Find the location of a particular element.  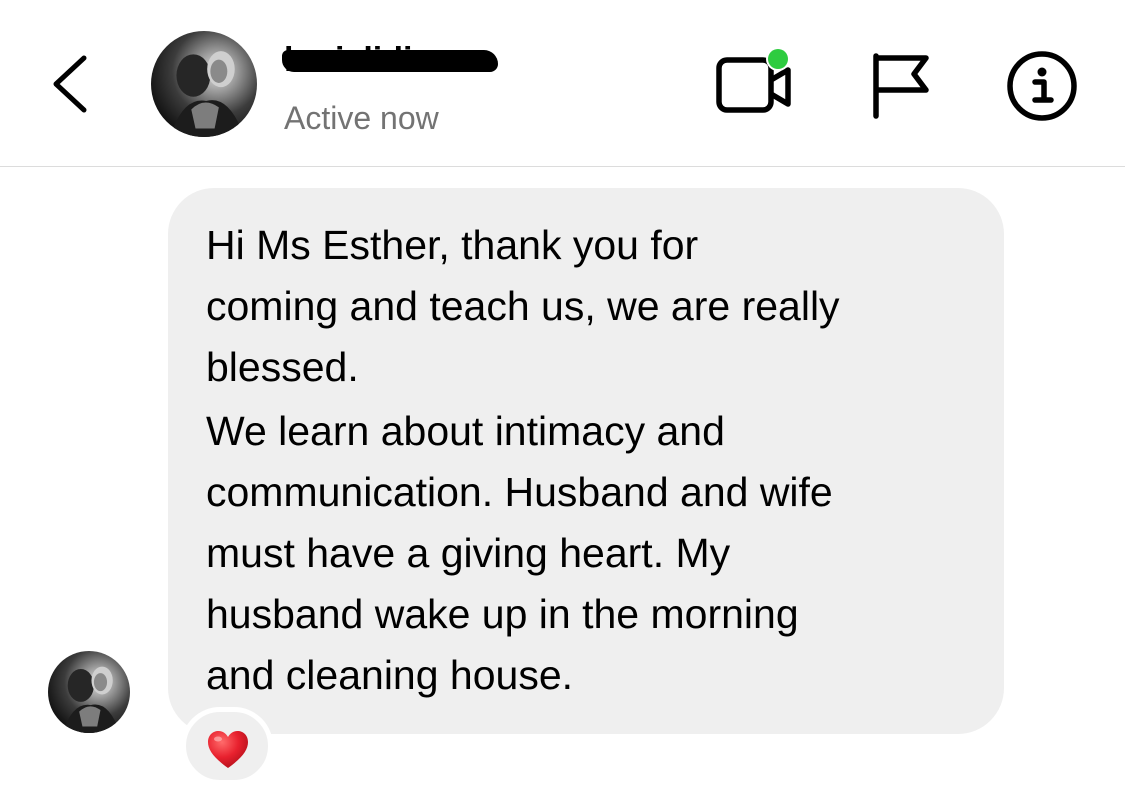

video-camera-icon is located at coordinates (753, 80).